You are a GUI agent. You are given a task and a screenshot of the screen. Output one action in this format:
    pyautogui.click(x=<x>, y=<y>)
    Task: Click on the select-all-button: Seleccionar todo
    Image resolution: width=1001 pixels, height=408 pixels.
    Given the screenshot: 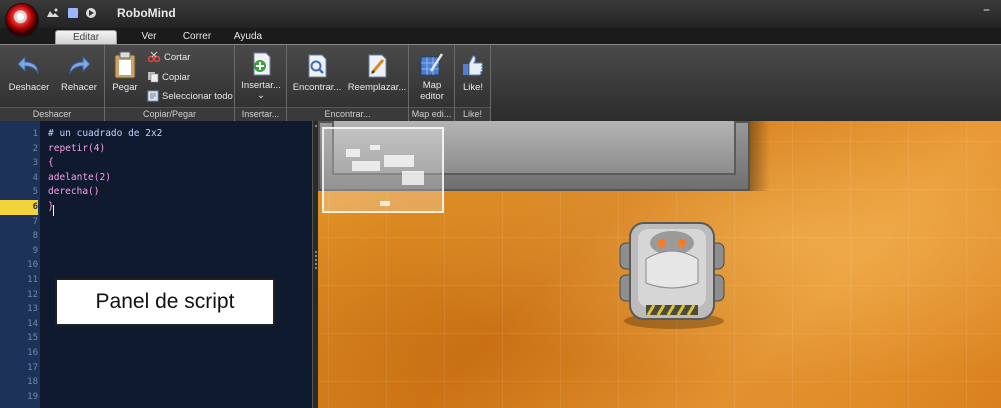 What is the action you would take?
    pyautogui.click(x=190, y=97)
    